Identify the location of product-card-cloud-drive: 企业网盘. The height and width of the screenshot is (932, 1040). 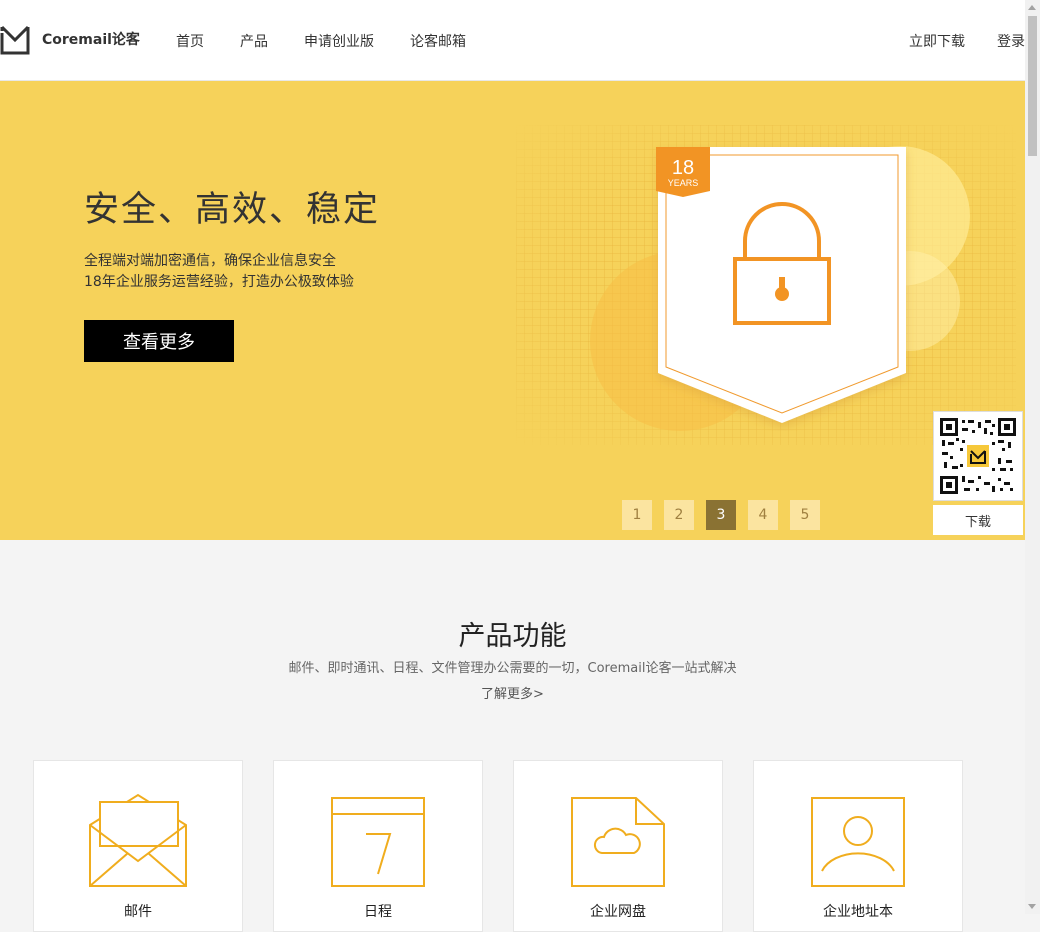
(618, 846).